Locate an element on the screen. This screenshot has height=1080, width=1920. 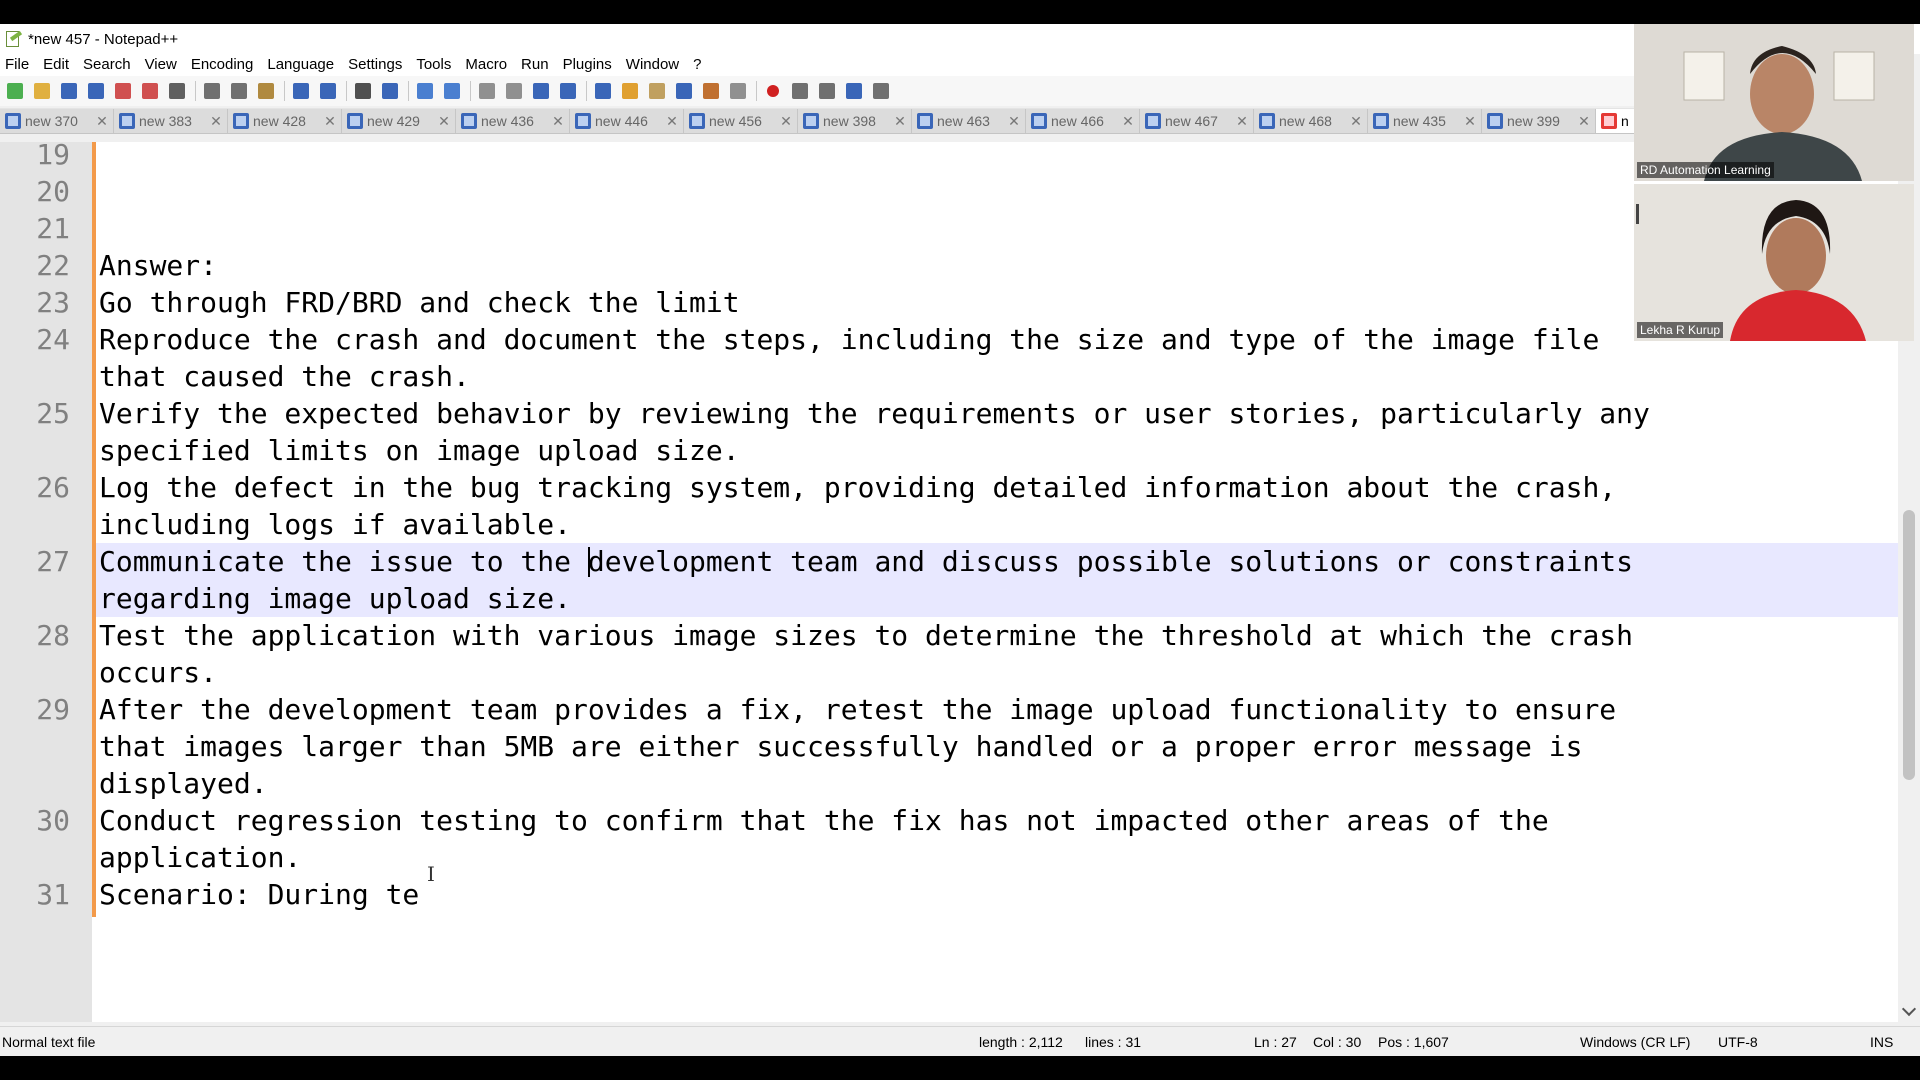
menu-help: ? is located at coordinates (697, 65).